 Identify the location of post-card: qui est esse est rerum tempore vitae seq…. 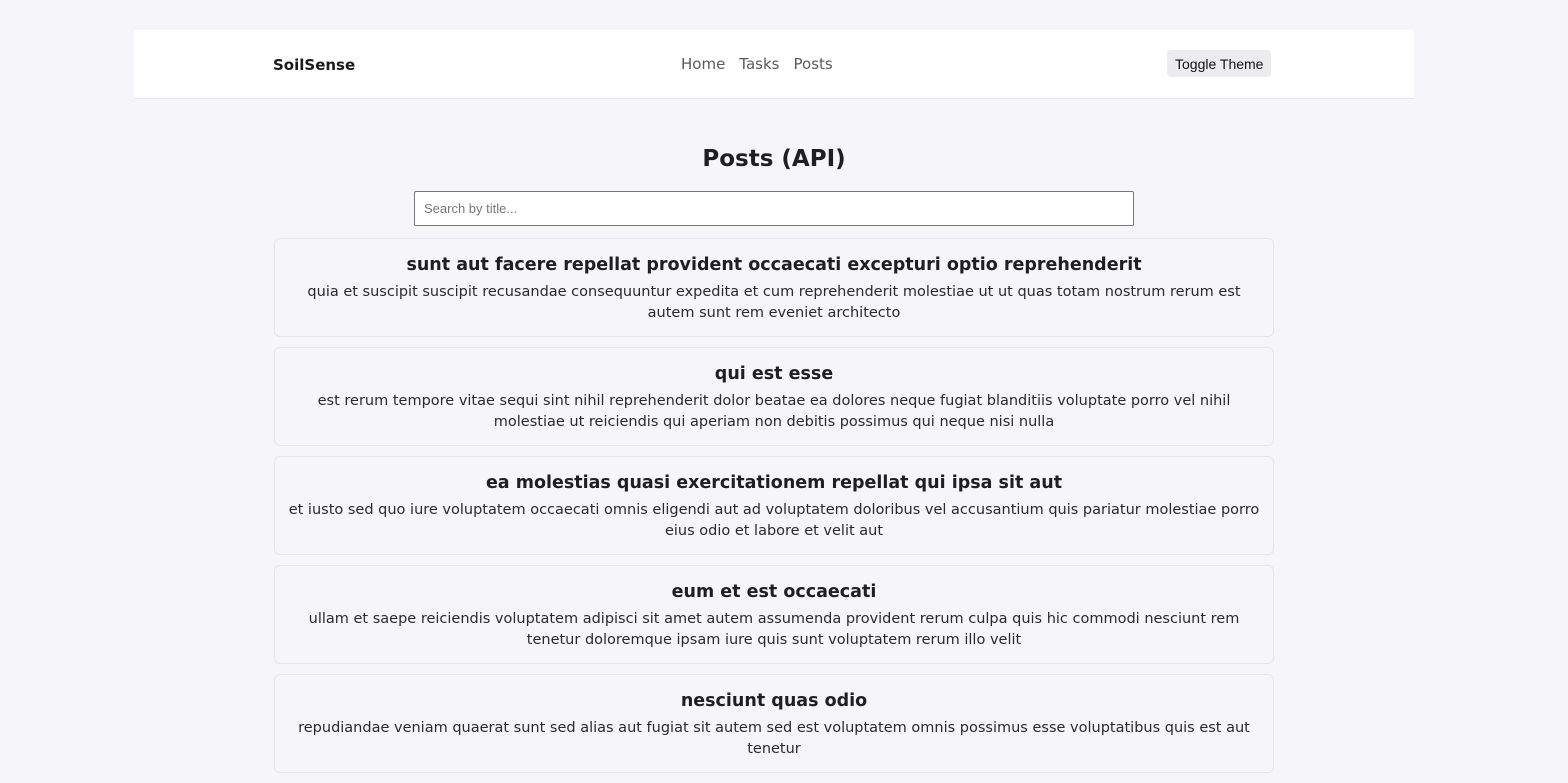
(774, 396).